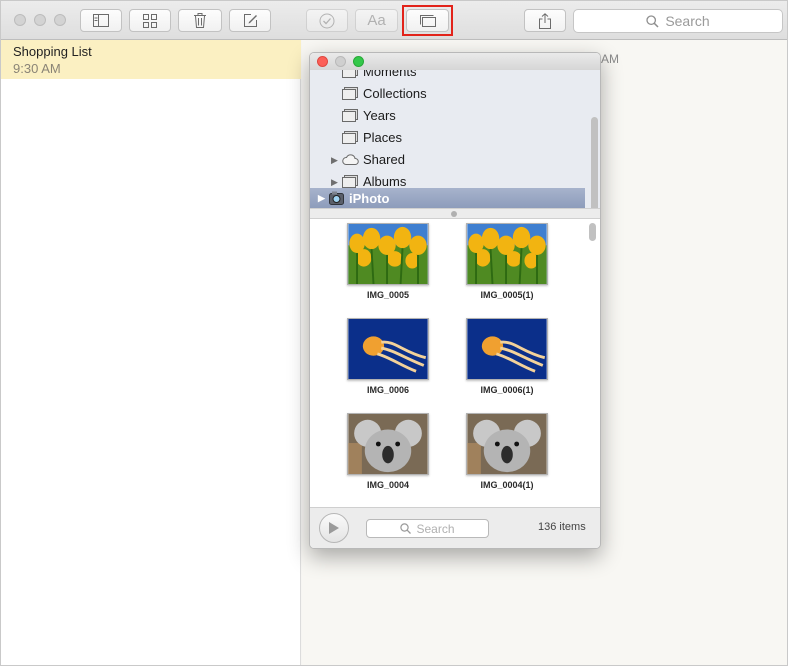 This screenshot has width=788, height=666. I want to click on sidebar-toggle-button, so click(101, 20).